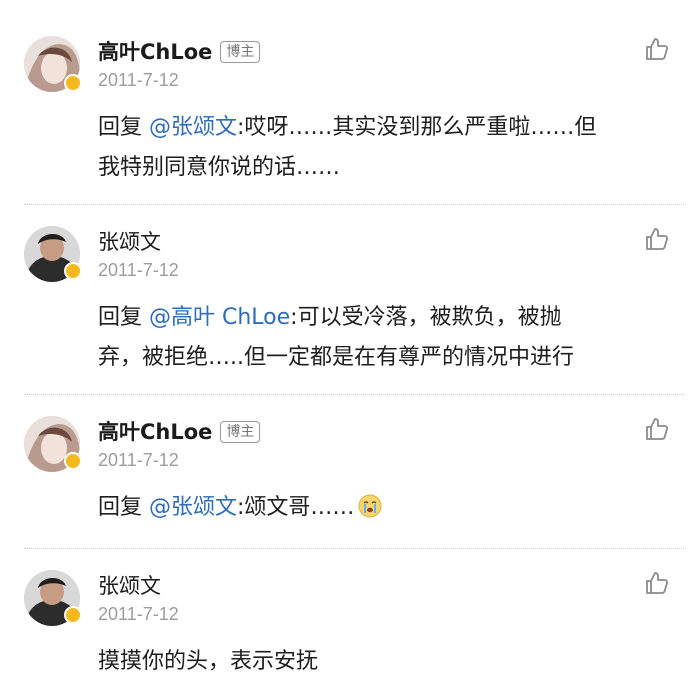 The image size is (700, 682). I want to click on avatar, so click(52, 64).